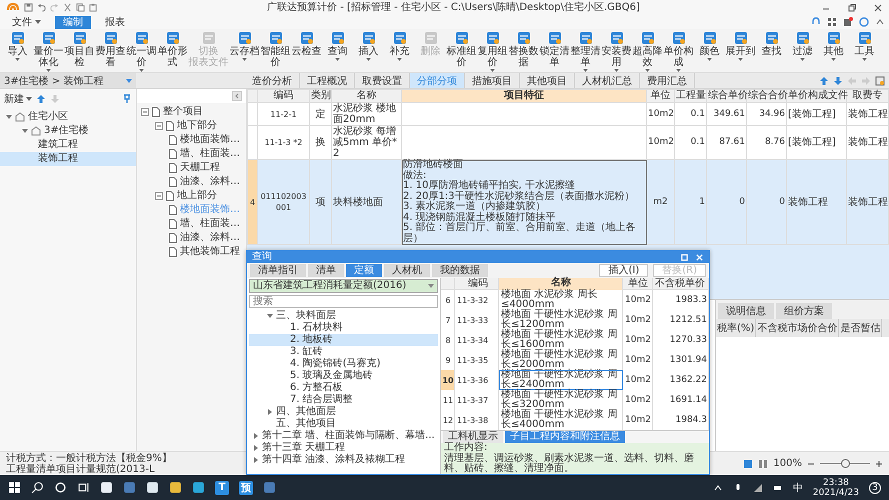  I want to click on toolbar-button: 标准组价, so click(461, 49).